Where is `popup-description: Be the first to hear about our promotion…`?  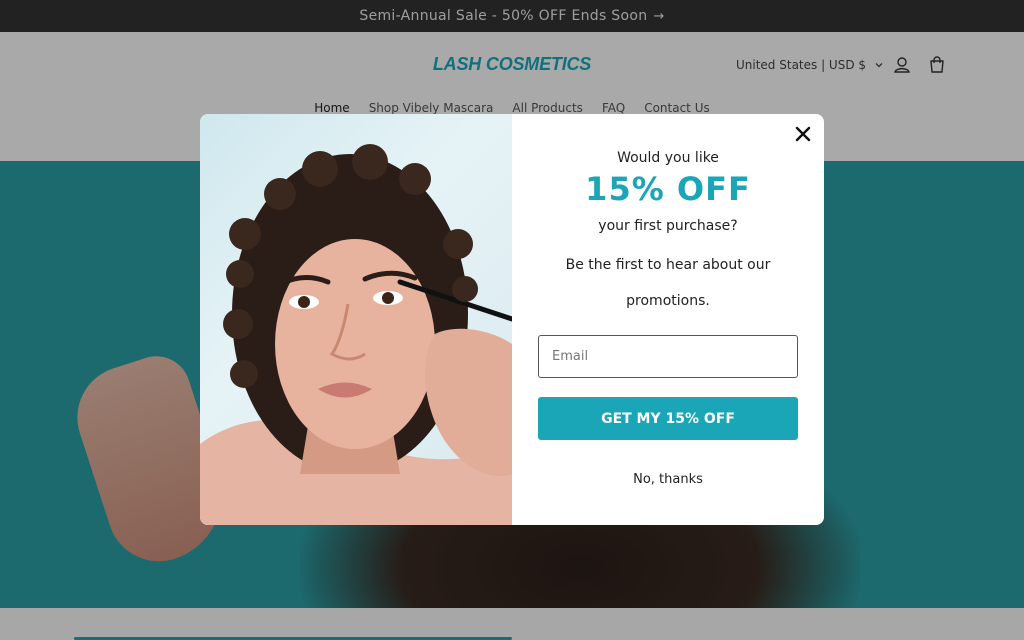 popup-description: Be the first to hear about our promotion… is located at coordinates (668, 283).